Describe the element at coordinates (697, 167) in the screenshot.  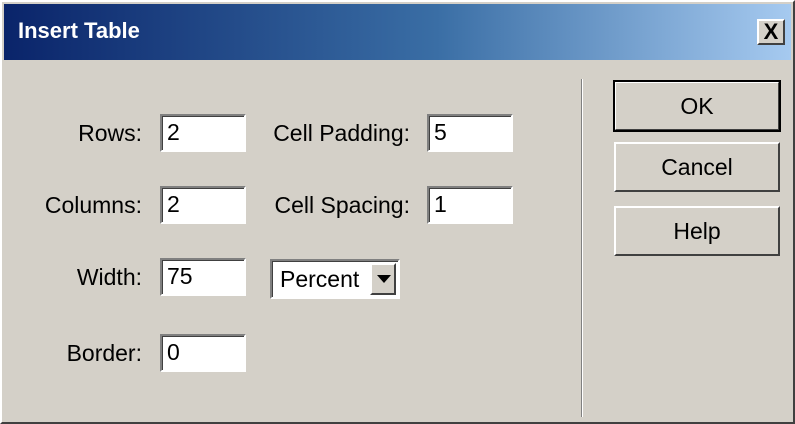
I see `cancel-button: Cancel` at that location.